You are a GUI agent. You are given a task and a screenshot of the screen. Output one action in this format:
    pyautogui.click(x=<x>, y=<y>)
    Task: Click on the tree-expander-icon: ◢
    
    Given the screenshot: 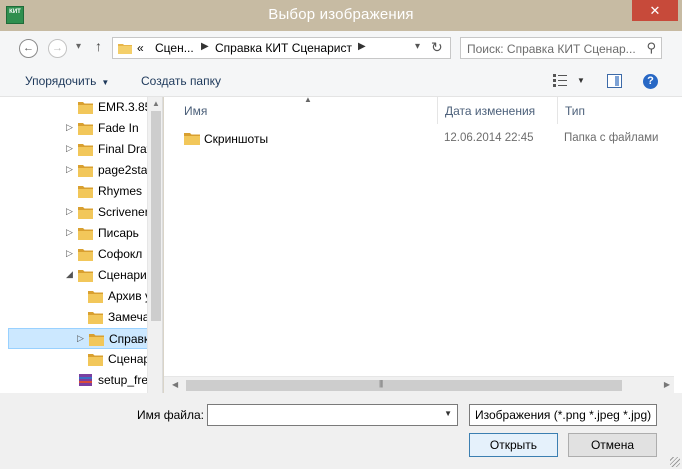 What is the action you would take?
    pyautogui.click(x=69, y=274)
    